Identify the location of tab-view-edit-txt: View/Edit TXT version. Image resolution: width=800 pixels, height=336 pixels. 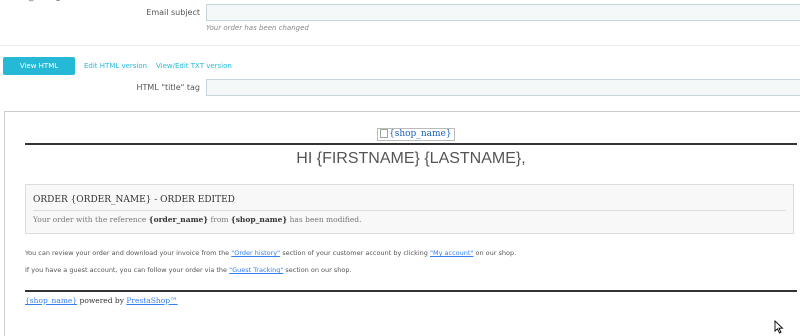
(194, 66).